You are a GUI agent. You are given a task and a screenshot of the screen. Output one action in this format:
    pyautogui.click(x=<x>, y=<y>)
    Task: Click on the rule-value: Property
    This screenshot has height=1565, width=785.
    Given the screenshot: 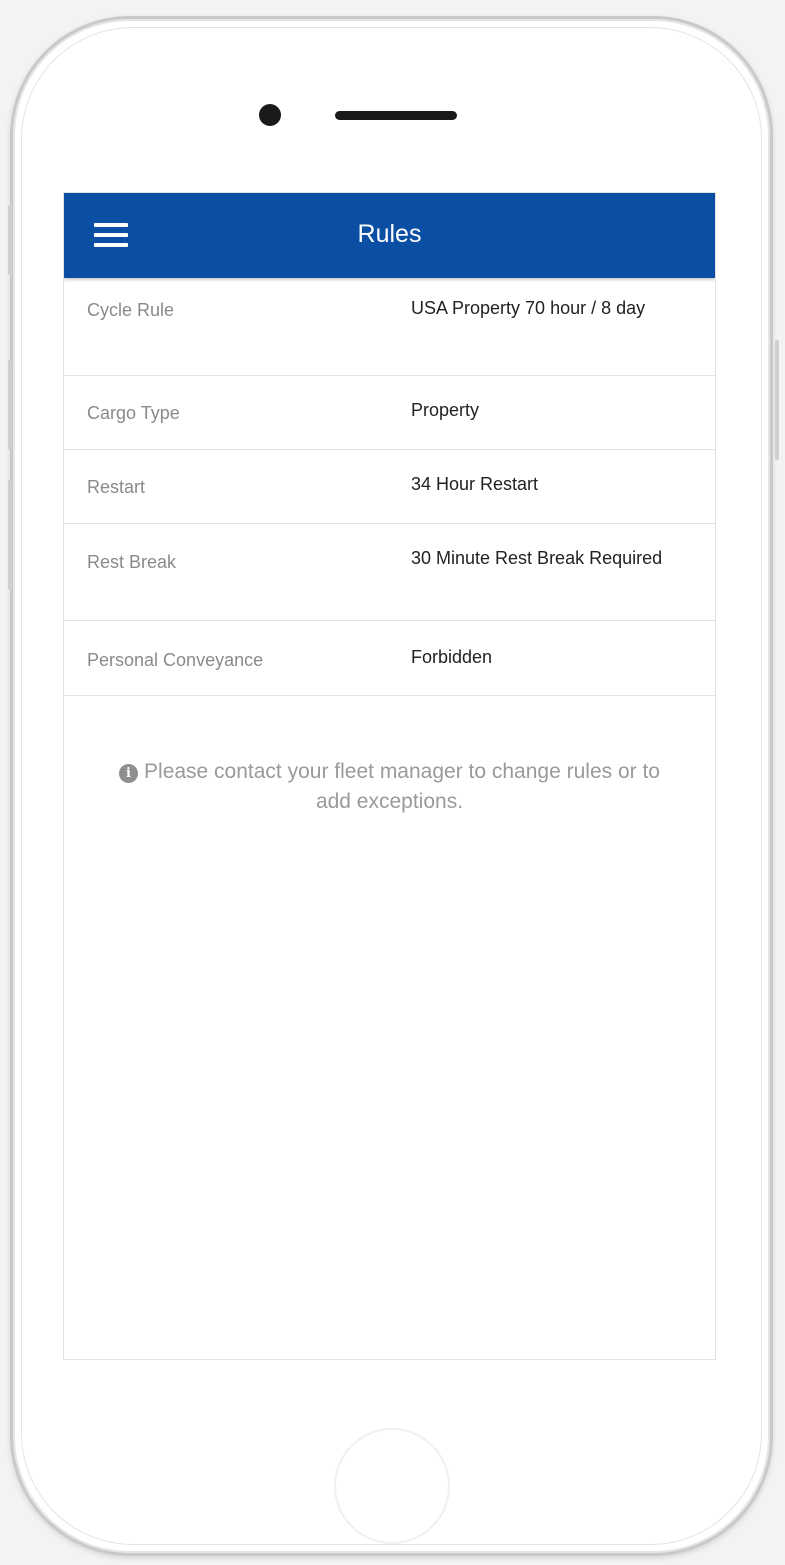 What is the action you would take?
    pyautogui.click(x=445, y=410)
    